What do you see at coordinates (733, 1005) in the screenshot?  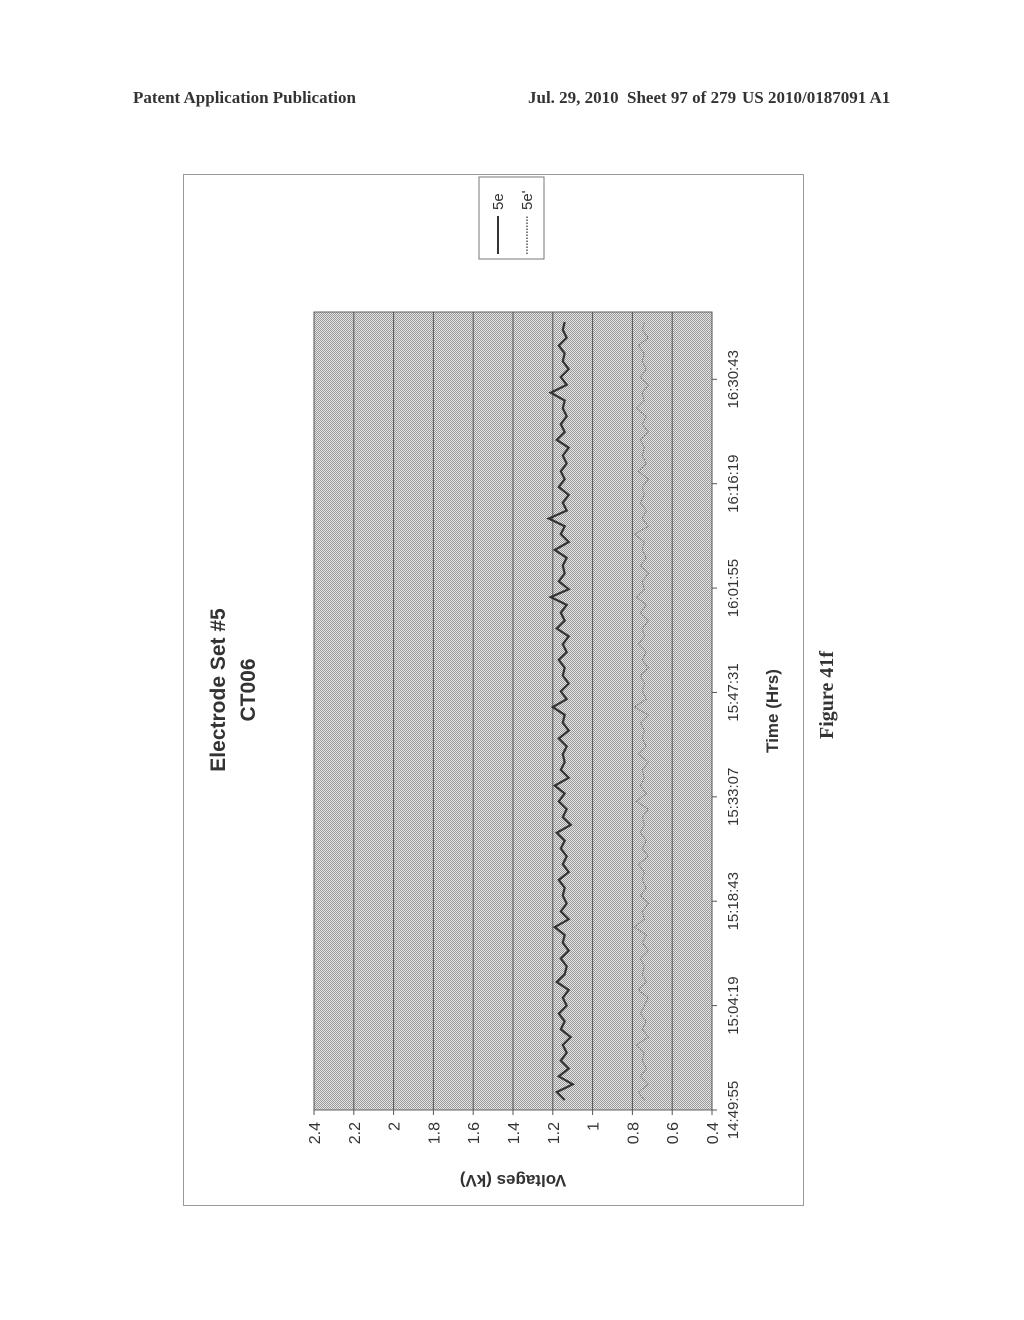 I see `x-tick-label: 15:04:19` at bounding box center [733, 1005].